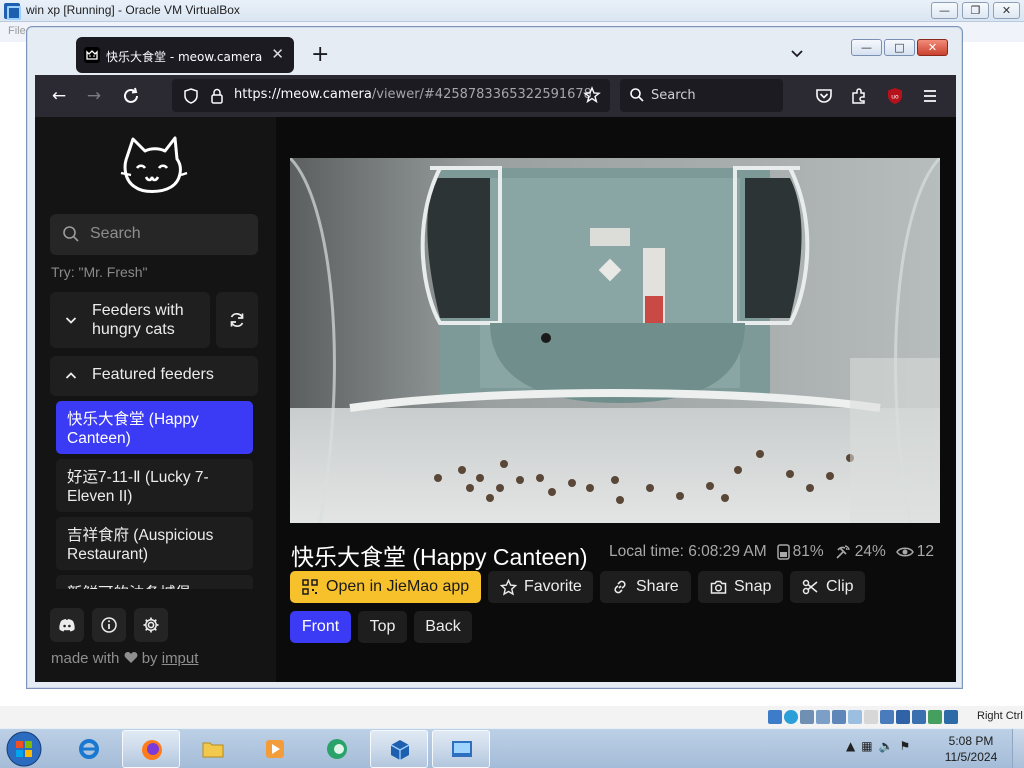 This screenshot has height=768, width=1024. Describe the element at coordinates (439, 557) in the screenshot. I see `feeder-title: 快乐大食堂 (Happy Canteen)` at that location.